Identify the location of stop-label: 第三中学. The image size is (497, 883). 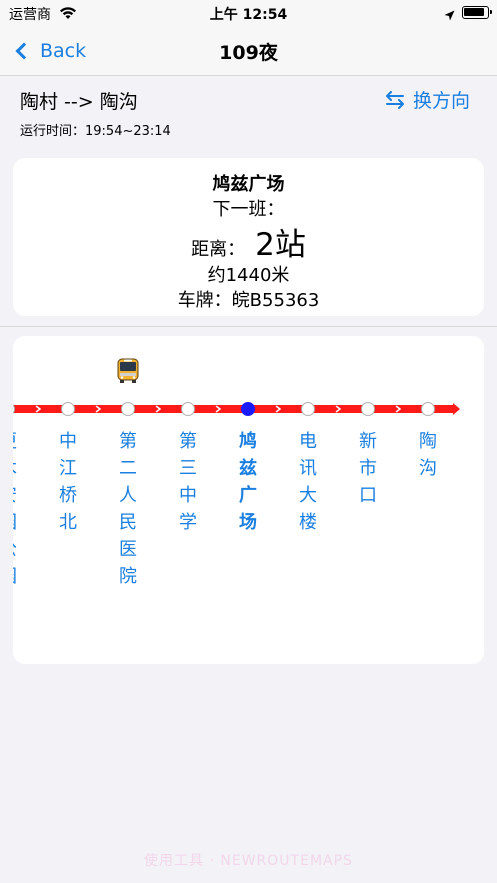
(188, 482).